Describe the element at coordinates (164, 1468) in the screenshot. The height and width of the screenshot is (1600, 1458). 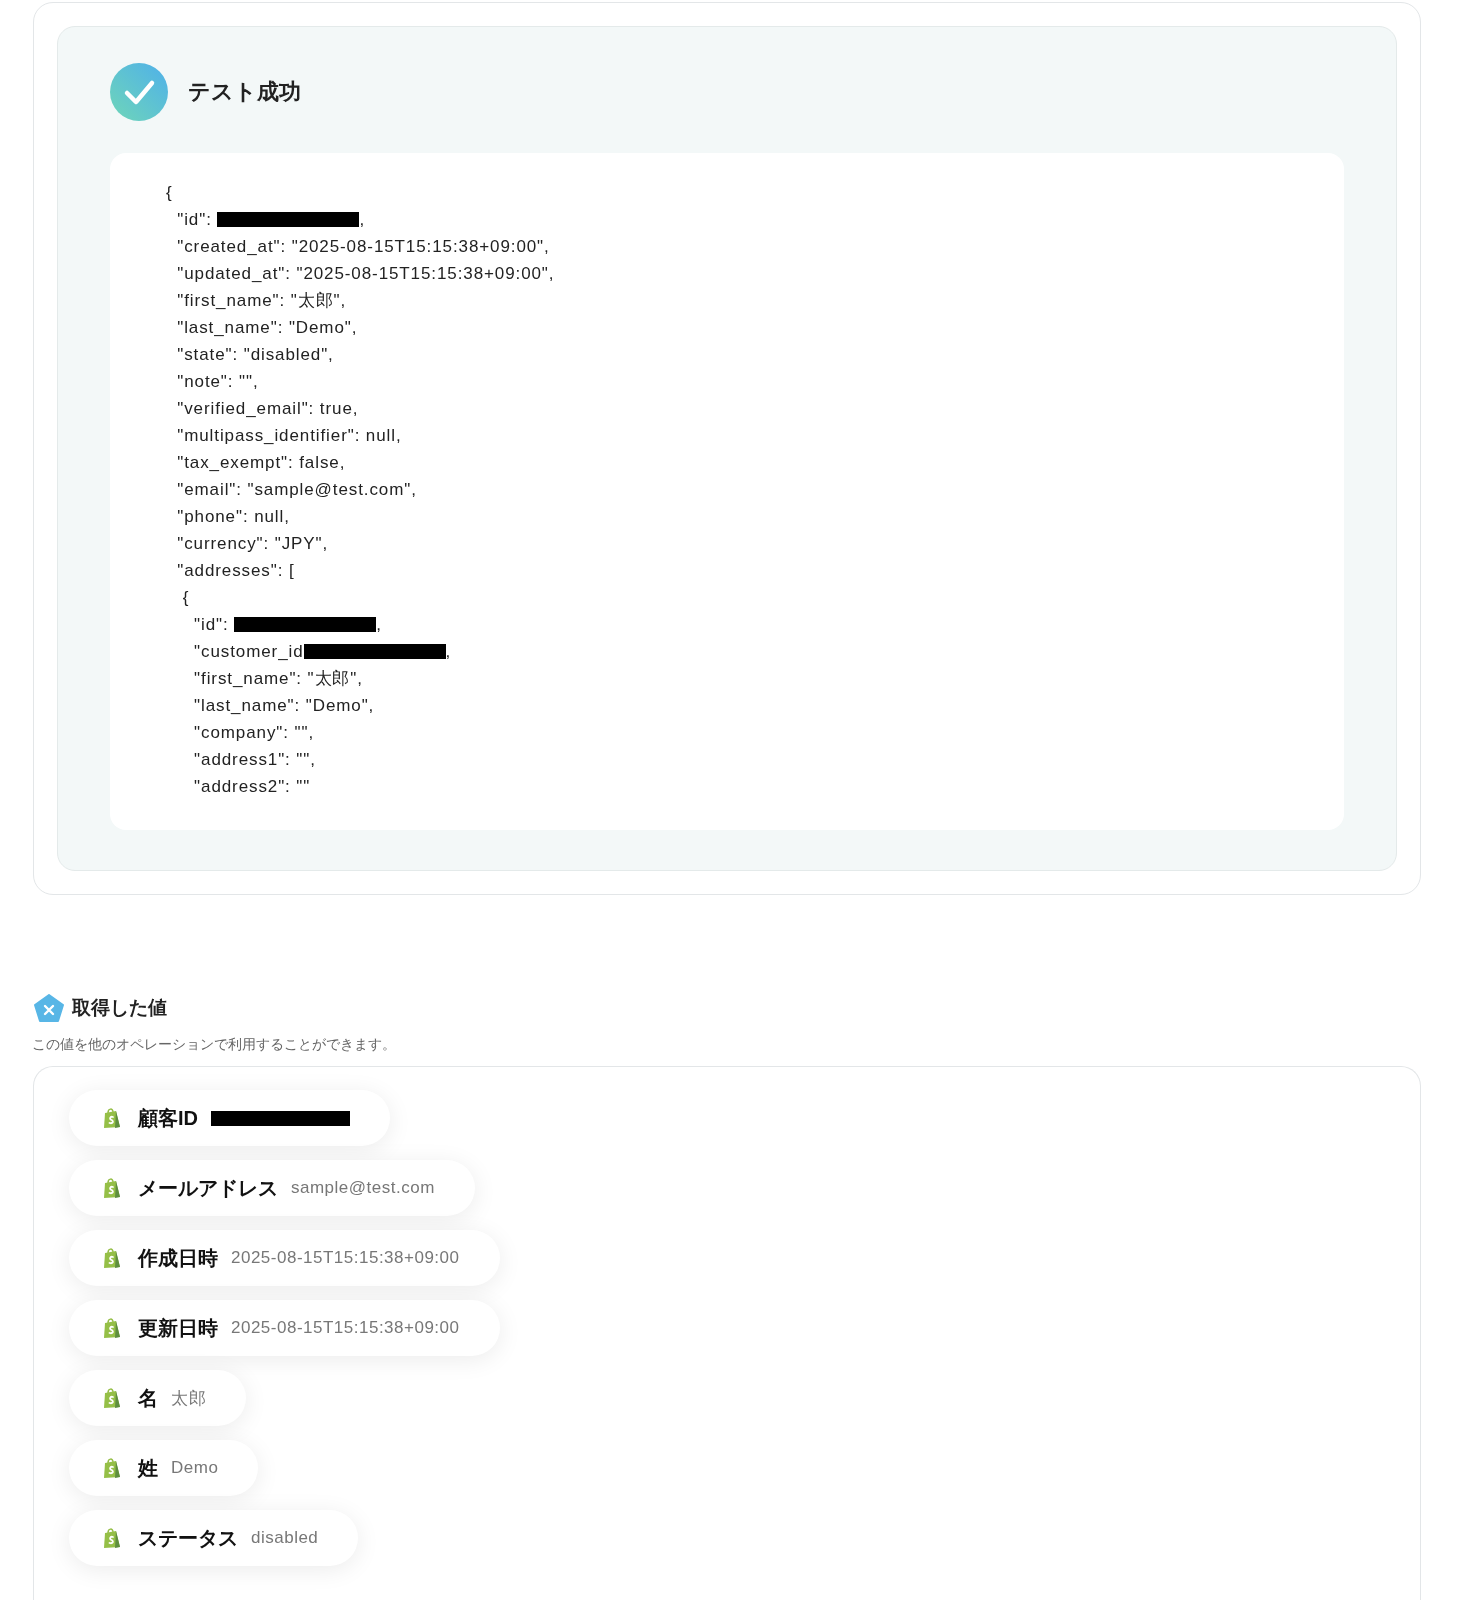
I see `value-chip: 姓 Demo` at that location.